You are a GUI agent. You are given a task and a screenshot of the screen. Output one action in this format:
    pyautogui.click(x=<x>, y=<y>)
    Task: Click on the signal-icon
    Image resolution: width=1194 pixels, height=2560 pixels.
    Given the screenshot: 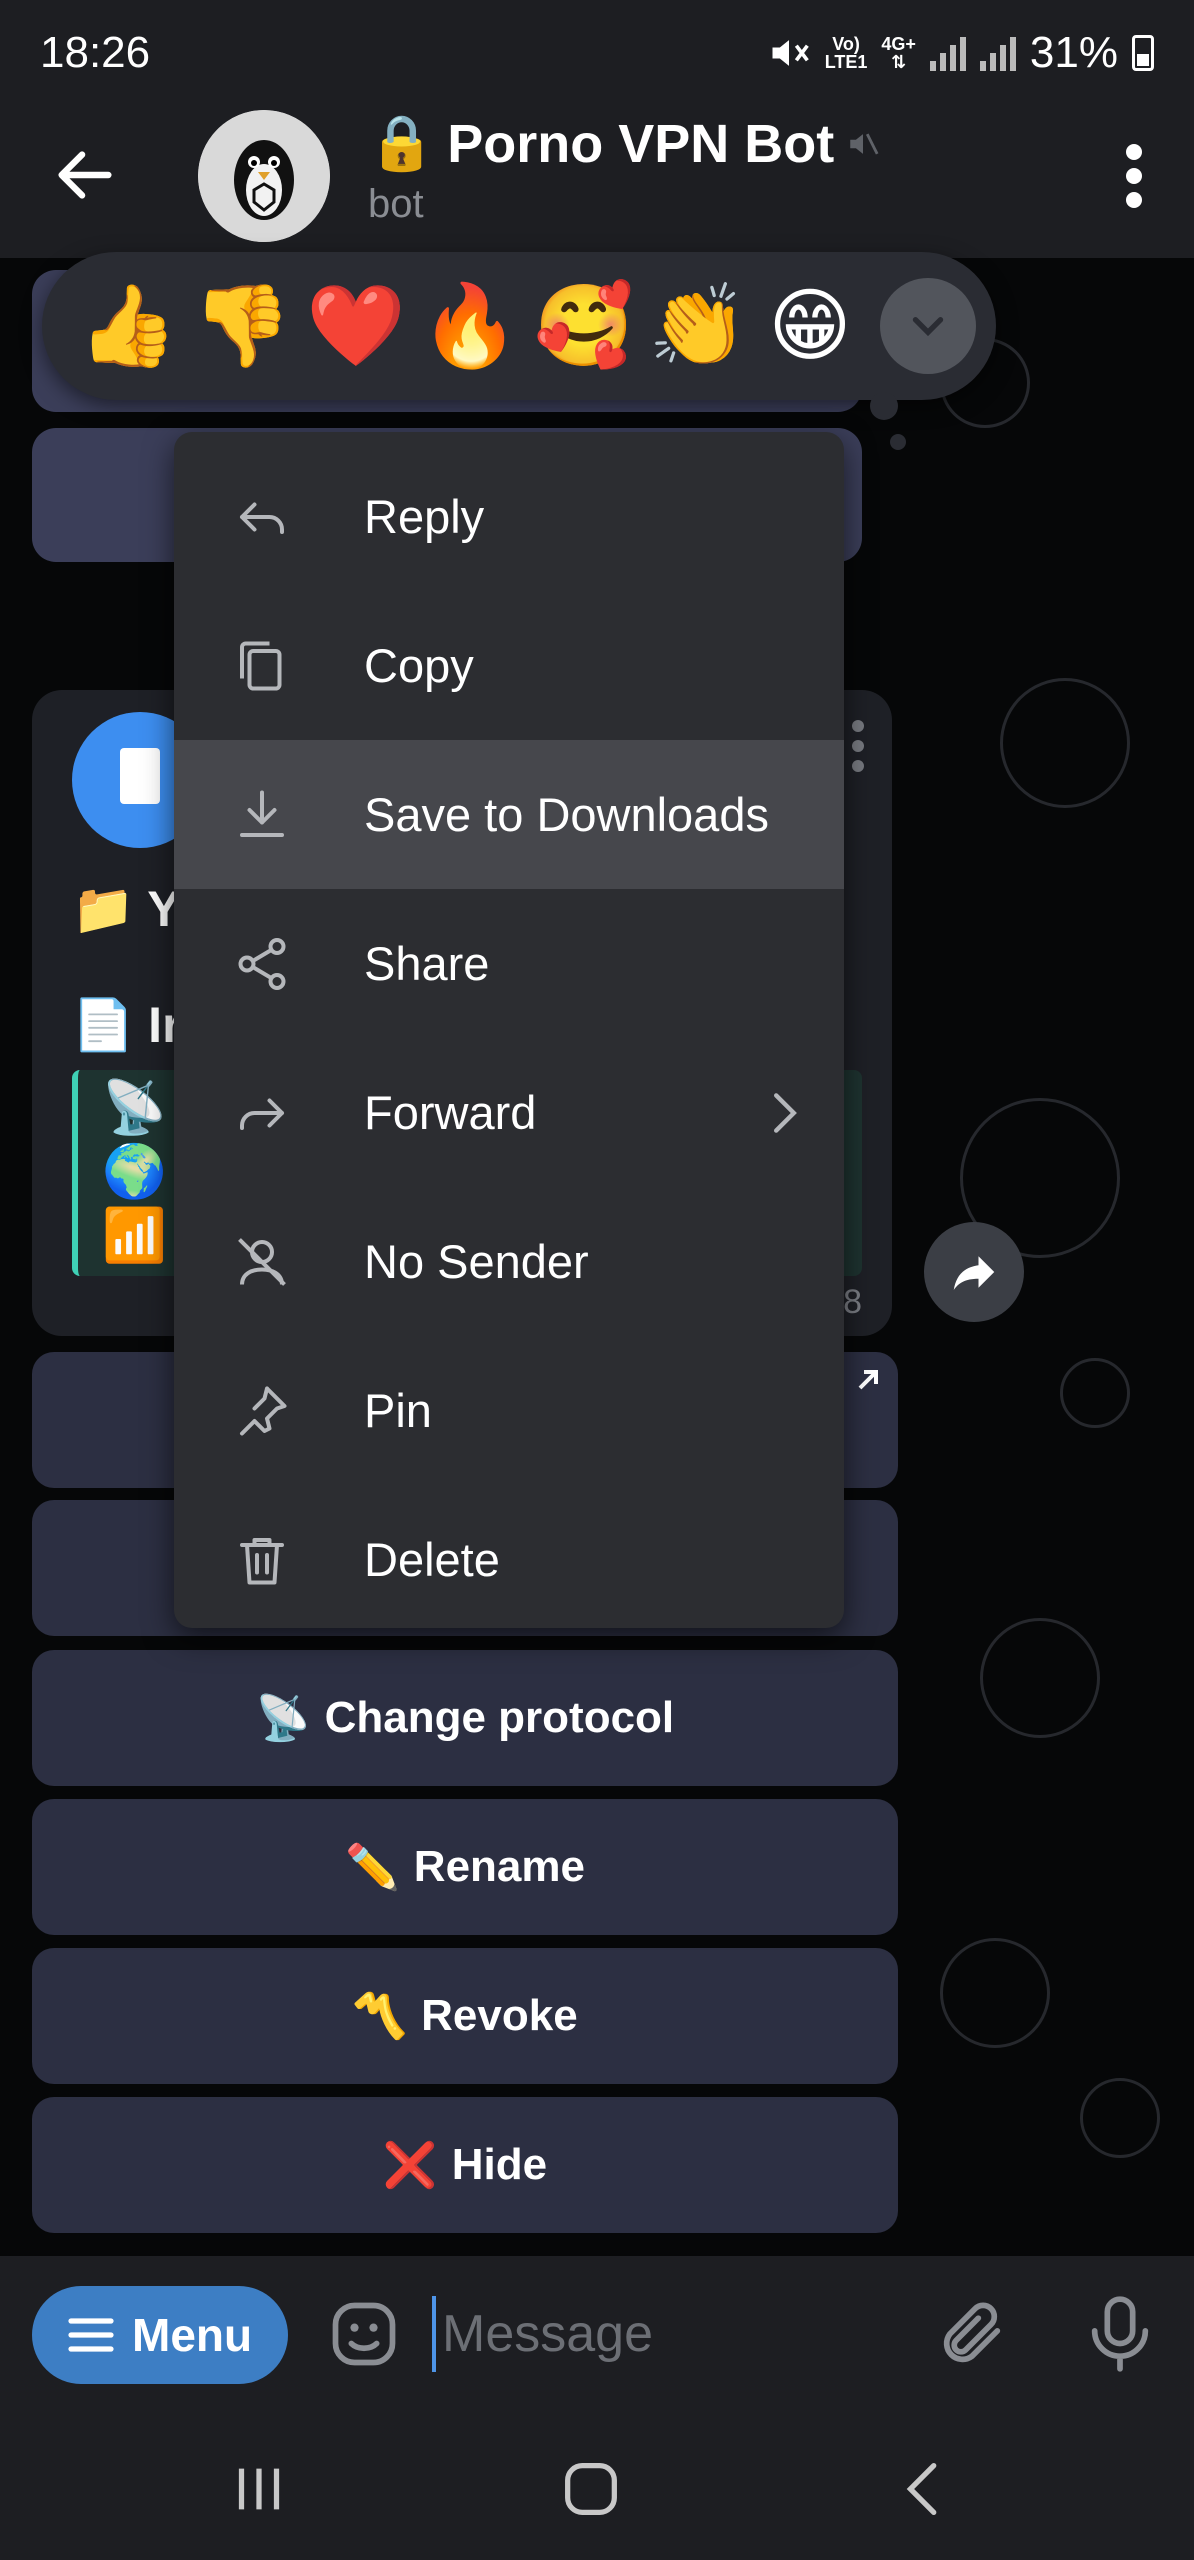 What is the action you would take?
    pyautogui.click(x=947, y=53)
    